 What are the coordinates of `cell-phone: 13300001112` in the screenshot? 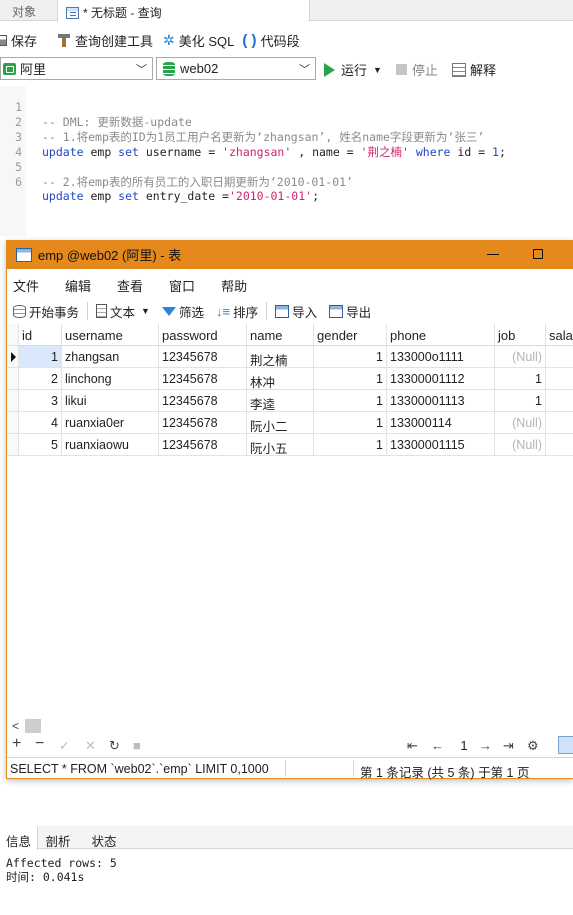 It's located at (441, 379).